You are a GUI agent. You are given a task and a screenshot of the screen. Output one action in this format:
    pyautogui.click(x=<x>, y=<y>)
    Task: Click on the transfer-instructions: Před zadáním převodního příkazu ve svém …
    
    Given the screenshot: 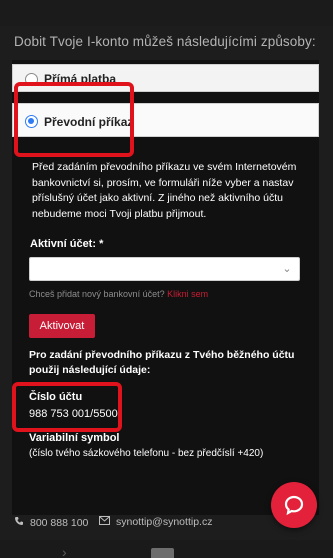 What is the action you would take?
    pyautogui.click(x=164, y=190)
    